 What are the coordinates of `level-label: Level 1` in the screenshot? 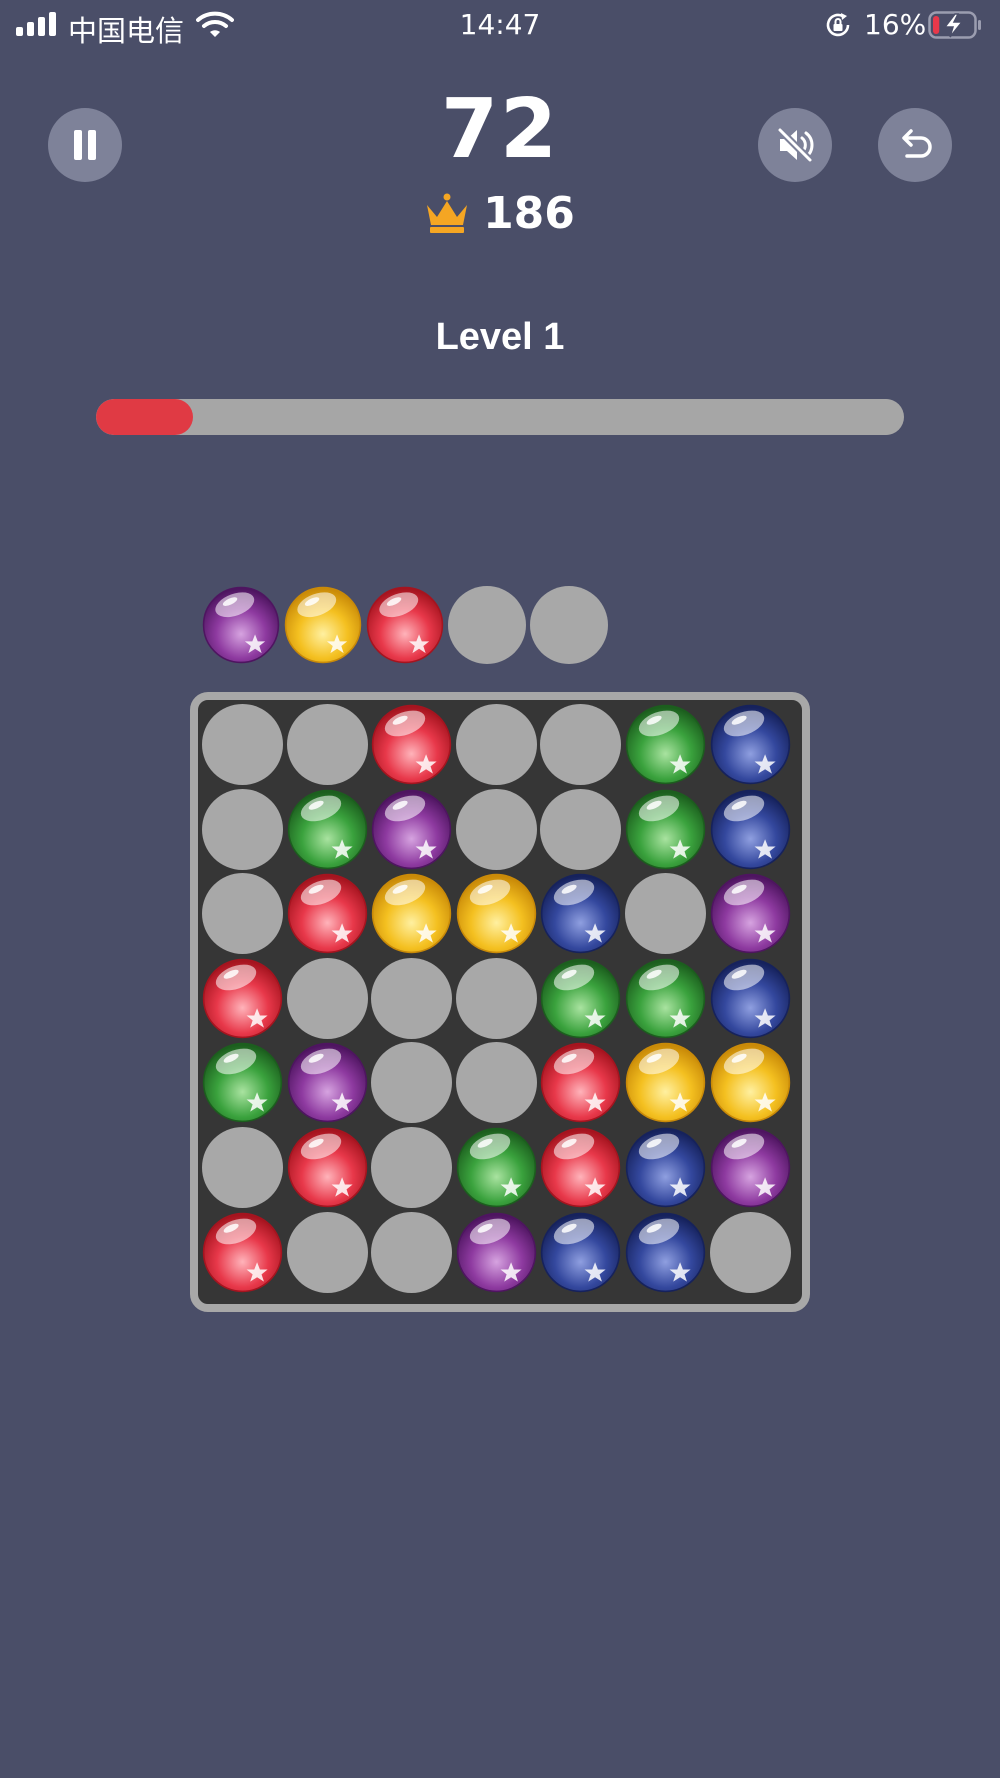 It's located at (500, 337).